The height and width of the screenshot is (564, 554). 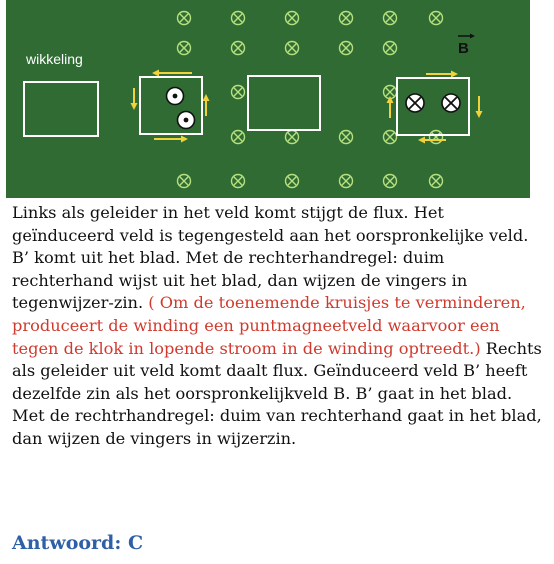 I want to click on field-b-letter: B, so click(x=463, y=48).